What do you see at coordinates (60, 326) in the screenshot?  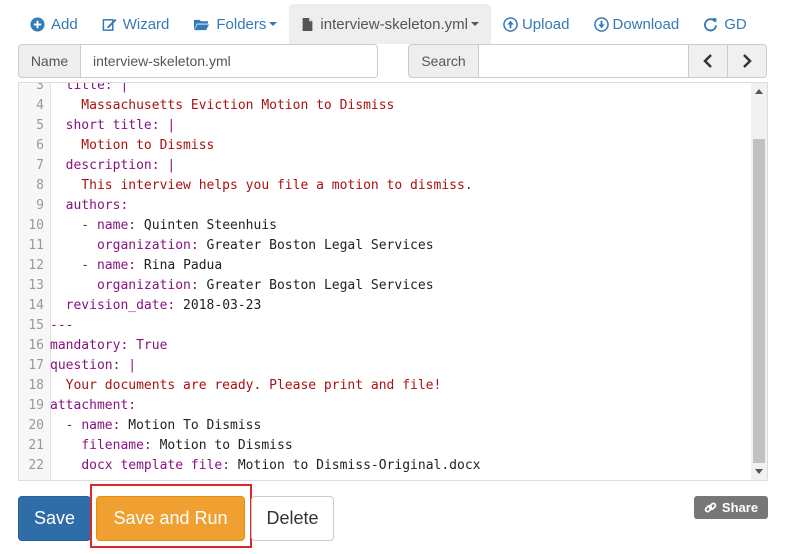 I see `code-text: ---` at bounding box center [60, 326].